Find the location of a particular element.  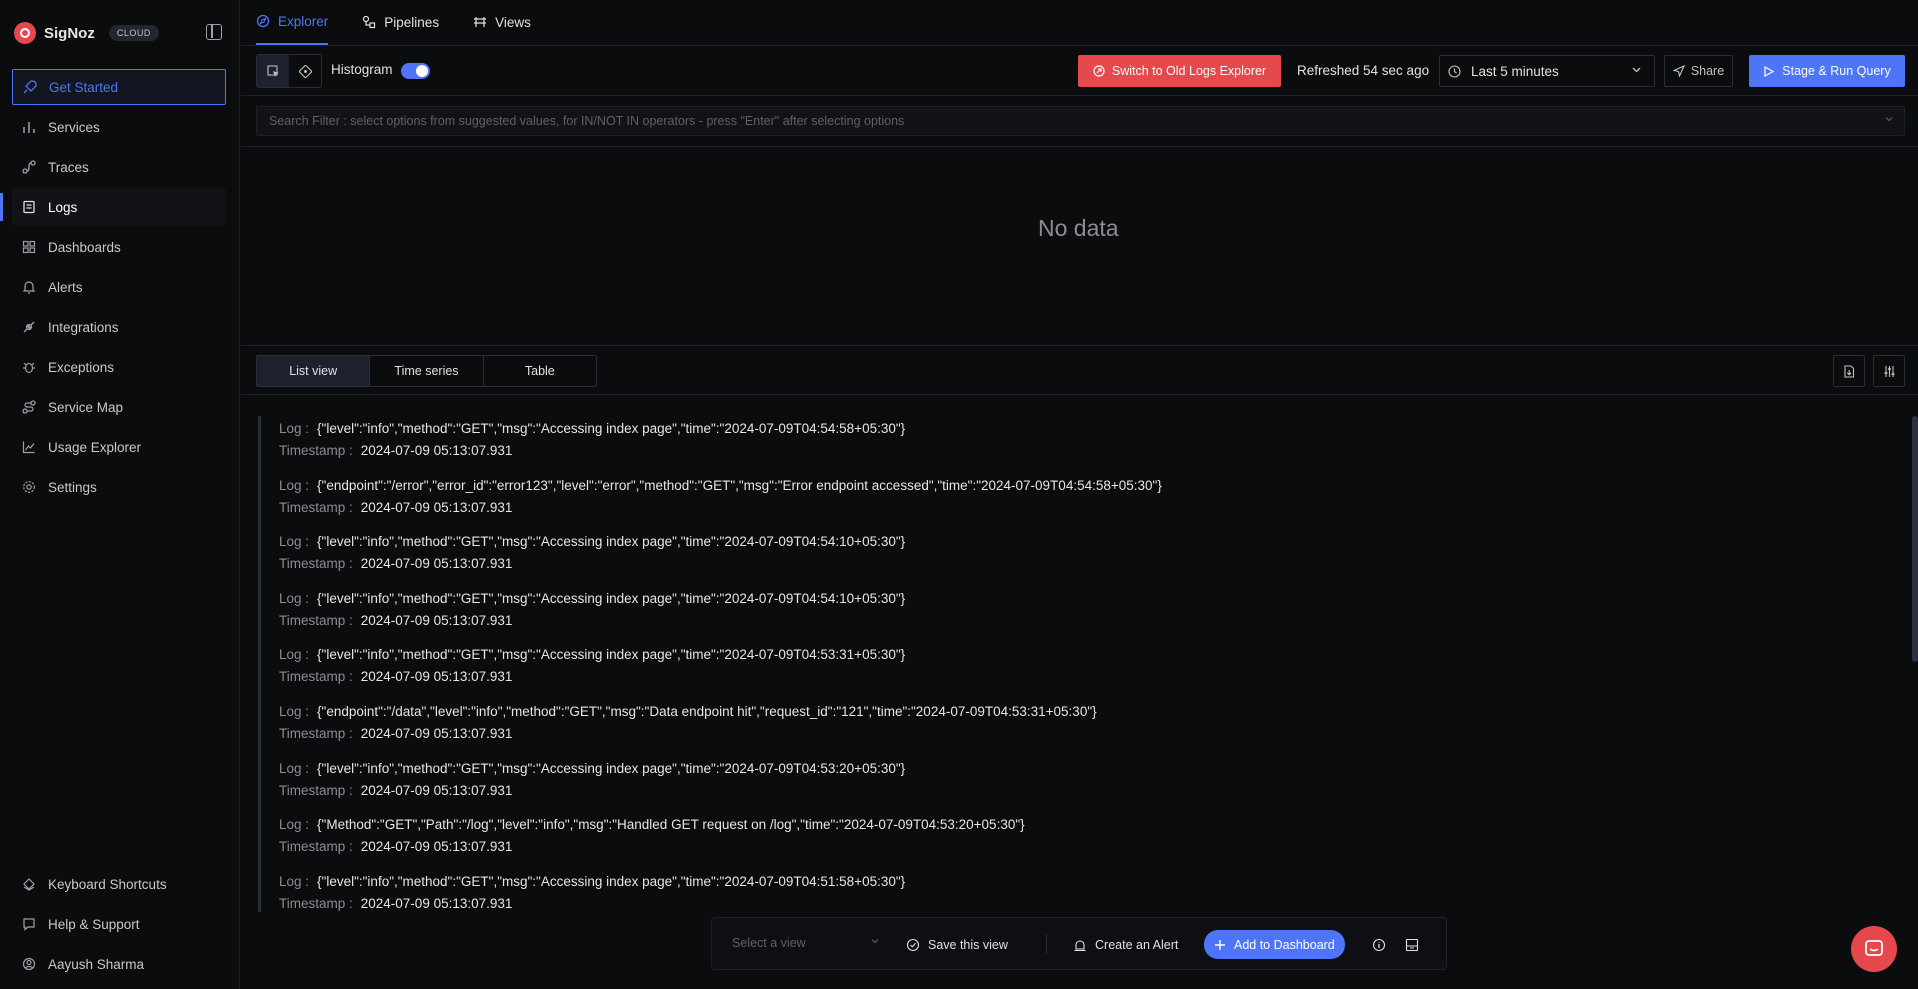

share-button: Share is located at coordinates (1698, 71).